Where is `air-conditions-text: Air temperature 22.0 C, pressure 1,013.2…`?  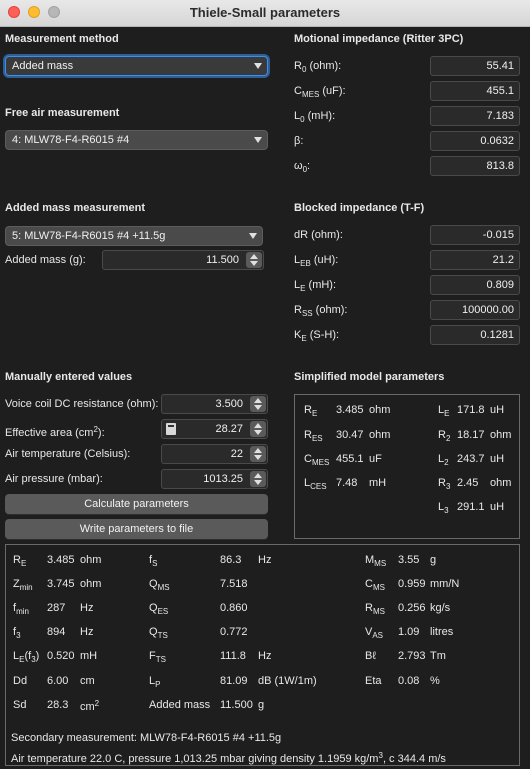
air-conditions-text: Air temperature 22.0 C, pressure 1,013.2… is located at coordinates (228, 758).